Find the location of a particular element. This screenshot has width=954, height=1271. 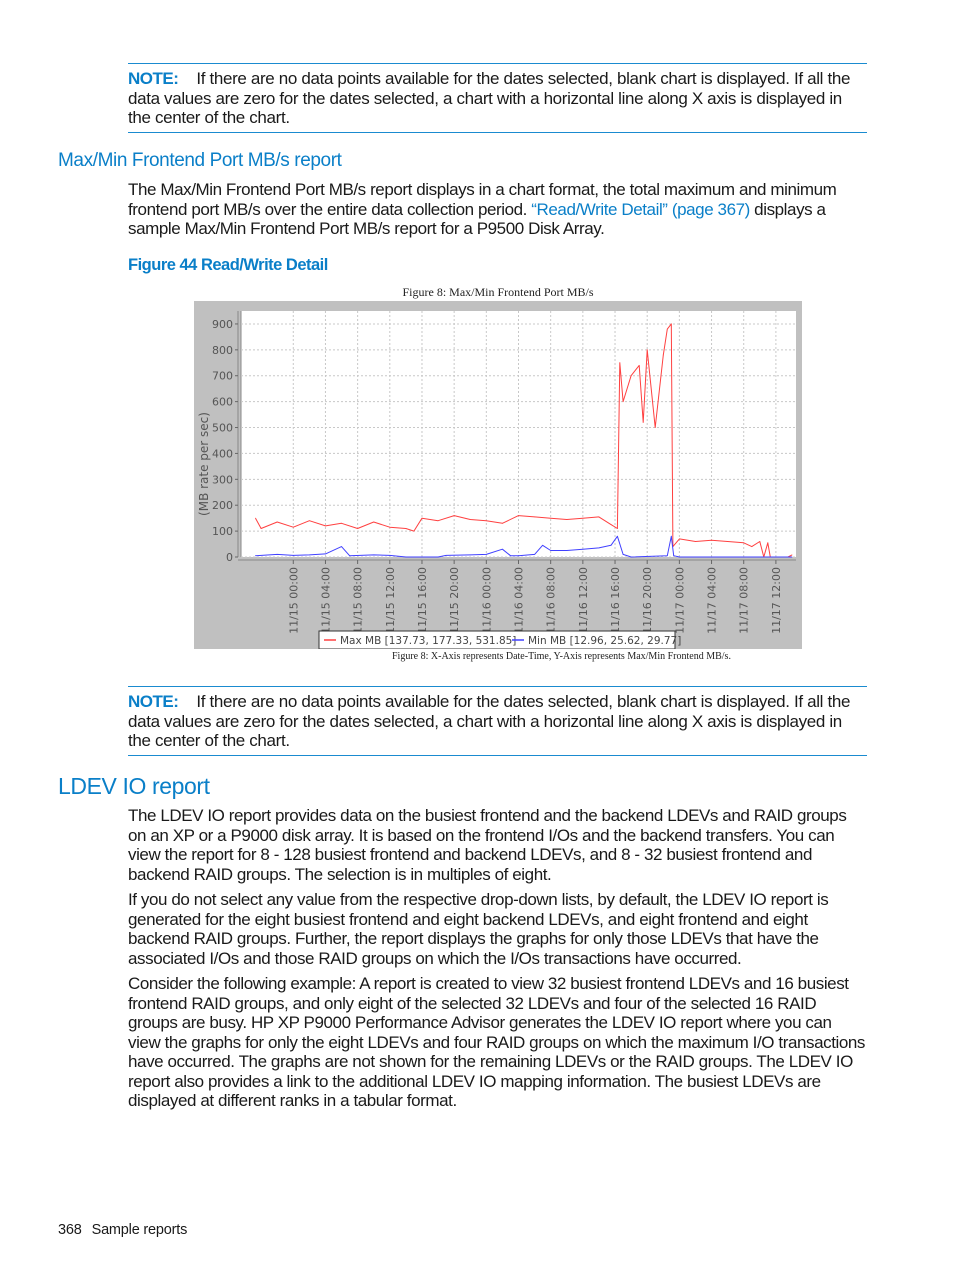

y-tick-label: 600 is located at coordinates (222, 402).